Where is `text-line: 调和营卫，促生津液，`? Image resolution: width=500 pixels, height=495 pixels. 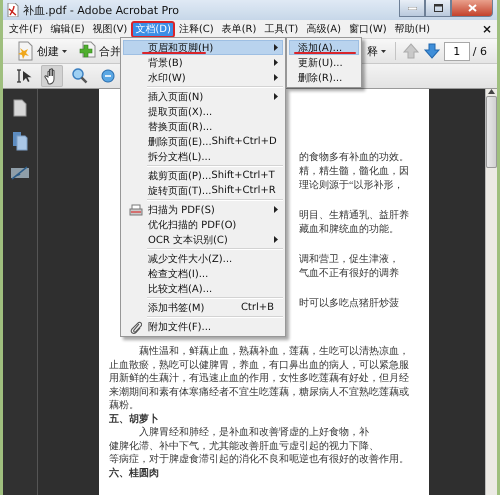 text-line: 调和营卫，促生津液， is located at coordinates (349, 260).